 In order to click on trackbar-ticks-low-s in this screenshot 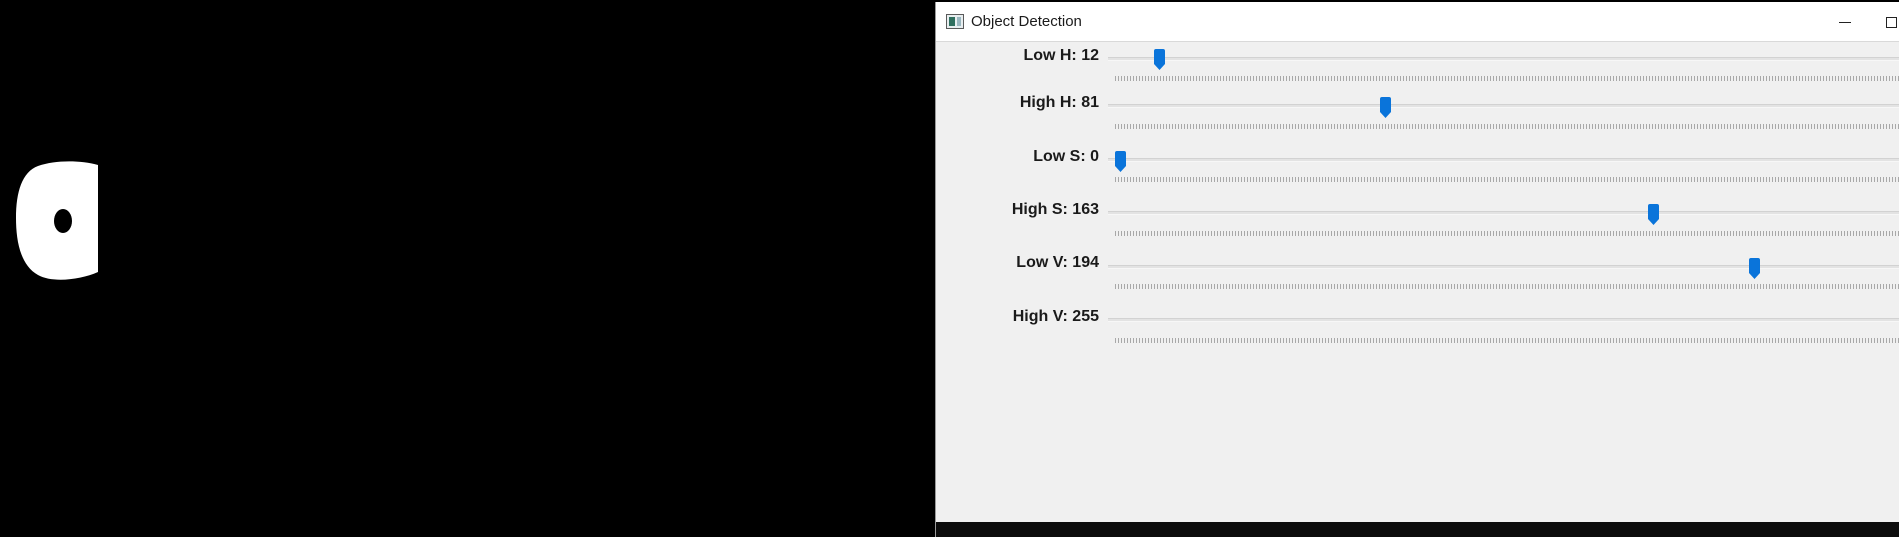, I will do `click(1507, 179)`.